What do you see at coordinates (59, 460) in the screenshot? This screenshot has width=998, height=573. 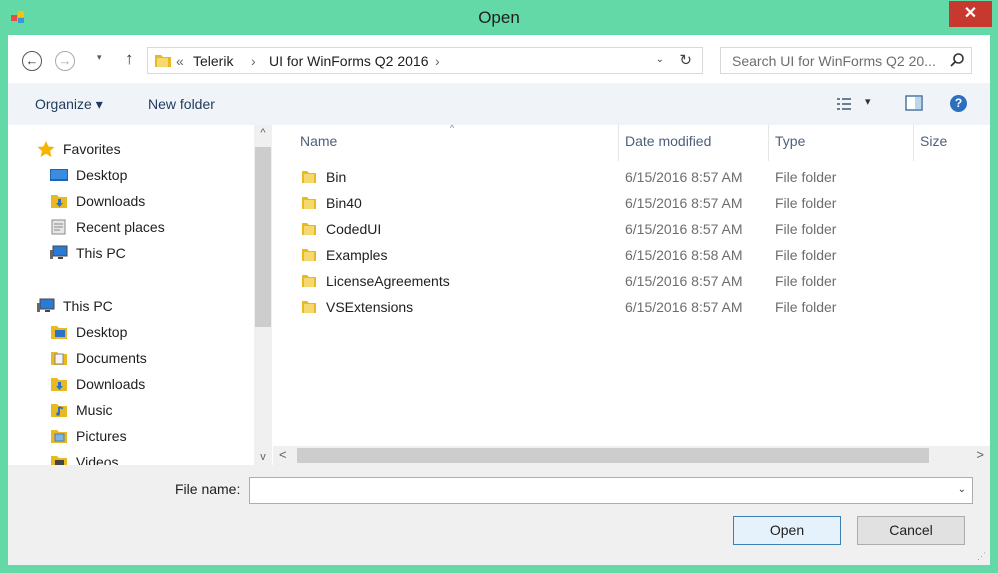 I see `videos-icon` at bounding box center [59, 460].